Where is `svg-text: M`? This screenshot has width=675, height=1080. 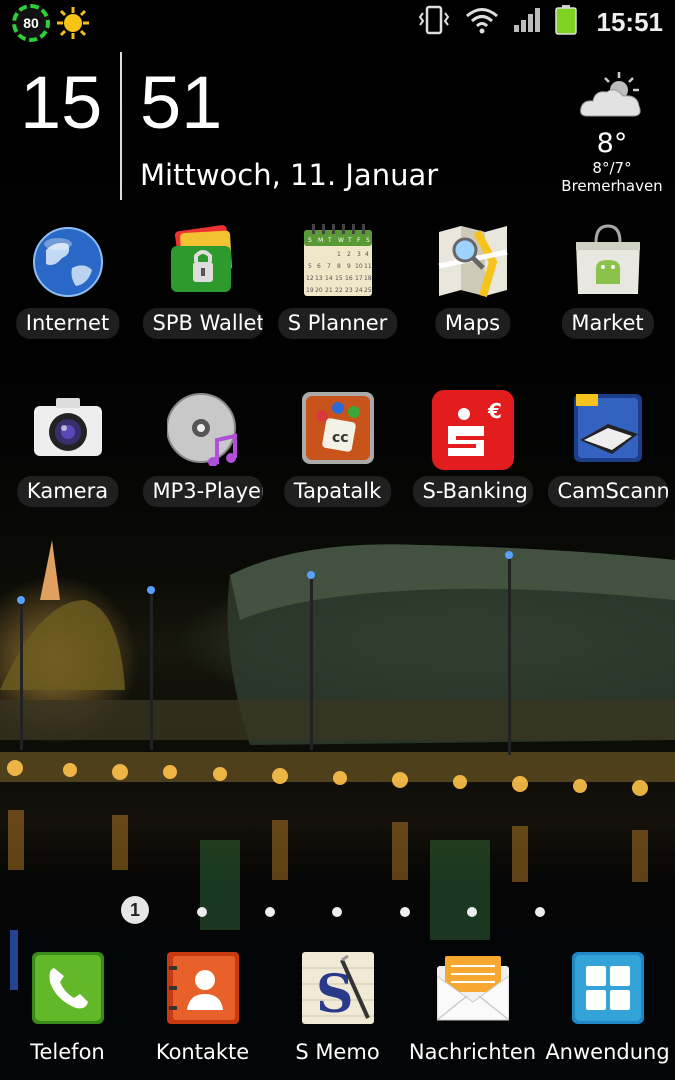
svg-text: M is located at coordinates (320, 240).